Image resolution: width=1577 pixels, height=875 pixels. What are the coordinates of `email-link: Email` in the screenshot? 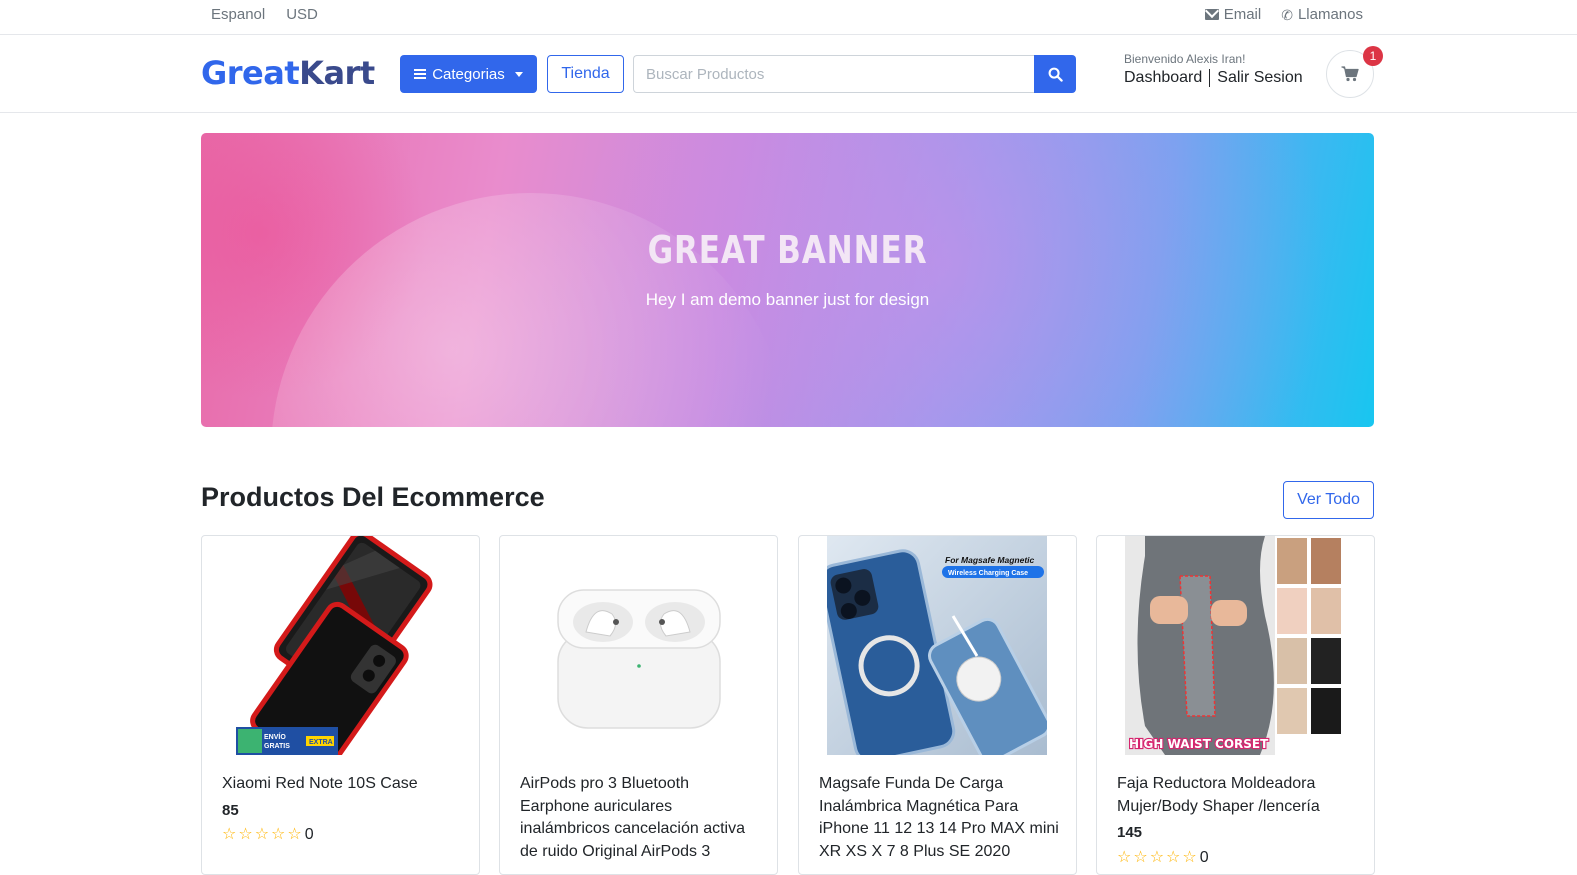 It's located at (1233, 14).